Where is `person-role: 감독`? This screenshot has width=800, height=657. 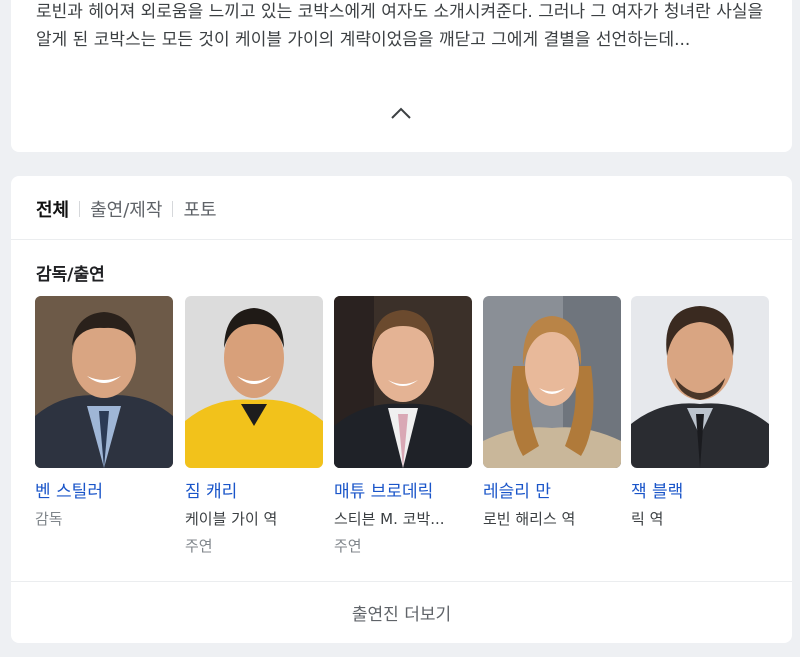 person-role: 감독 is located at coordinates (49, 519).